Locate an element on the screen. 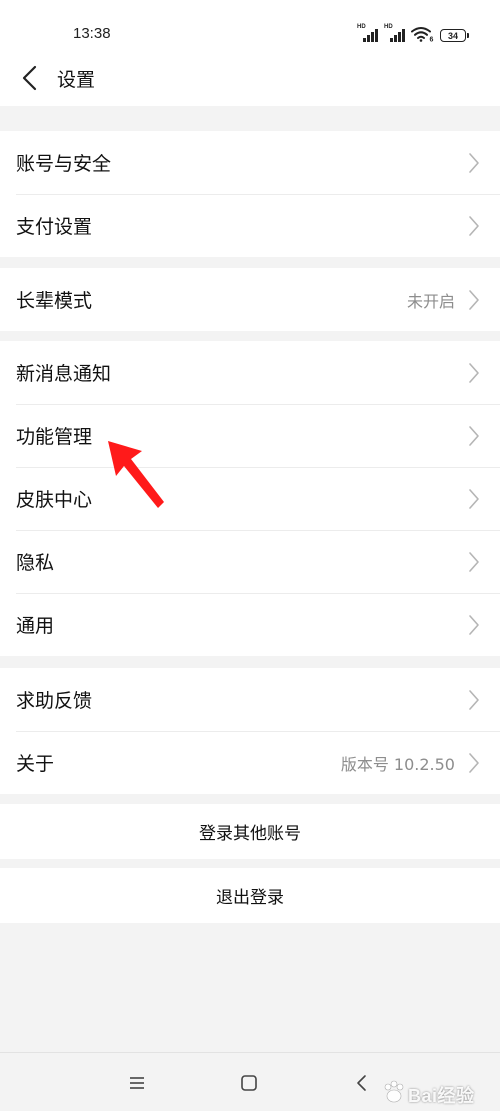 The image size is (500, 1111). settings-item-feedback: 求助反馈 is located at coordinates (250, 699).